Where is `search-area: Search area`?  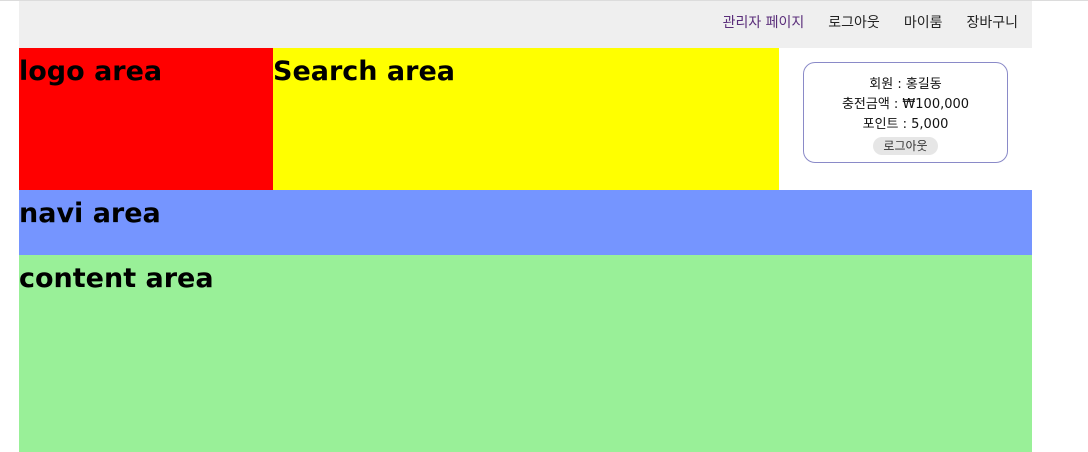 search-area: Search area is located at coordinates (526, 119).